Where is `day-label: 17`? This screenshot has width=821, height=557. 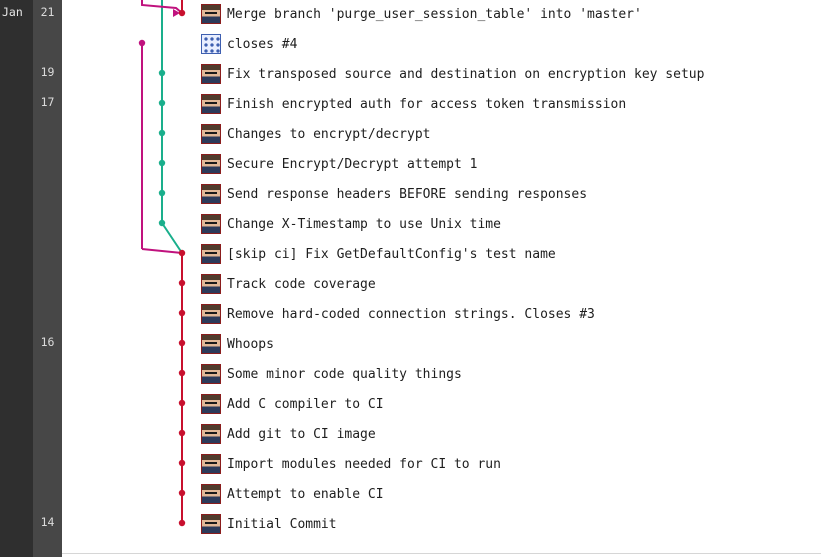 day-label: 17 is located at coordinates (47, 102).